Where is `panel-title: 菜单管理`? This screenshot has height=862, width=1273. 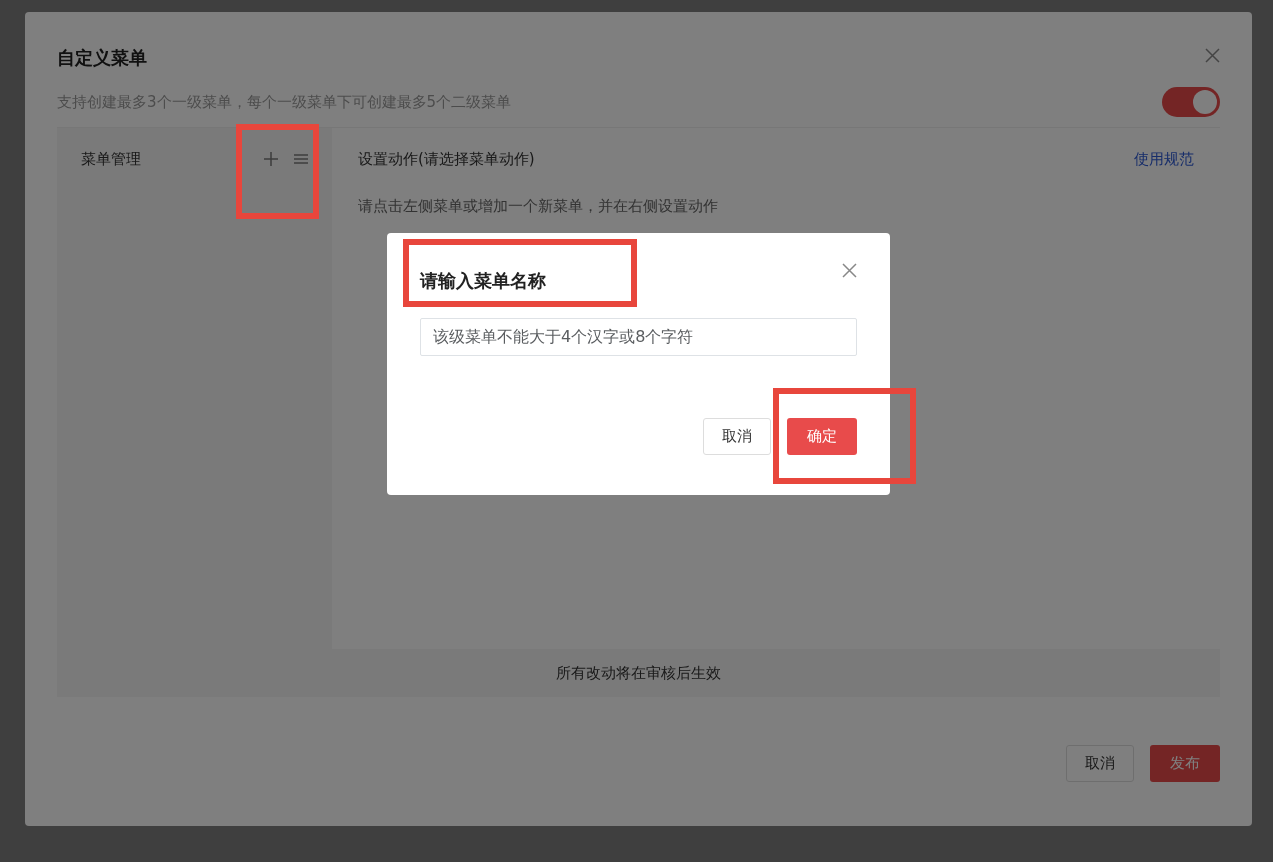
panel-title: 菜单管理 is located at coordinates (111, 159).